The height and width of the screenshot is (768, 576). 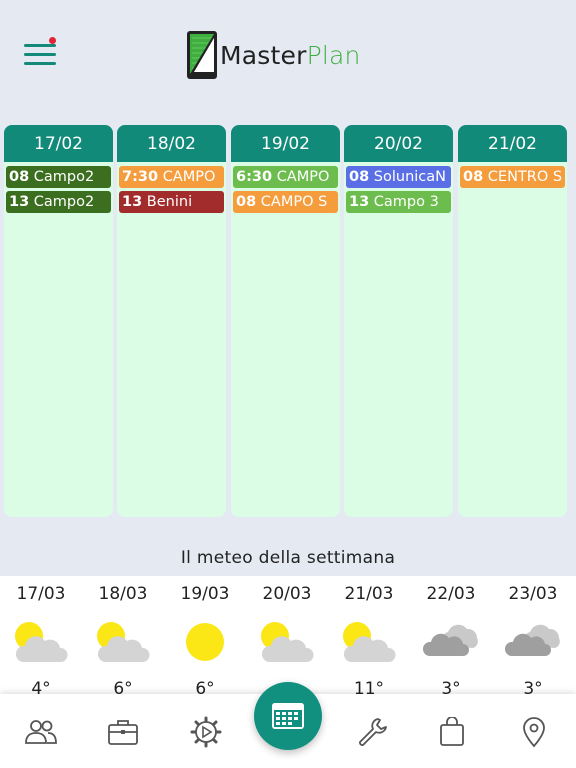 I want to click on calendar-event: 13 Campo2, so click(x=58, y=202).